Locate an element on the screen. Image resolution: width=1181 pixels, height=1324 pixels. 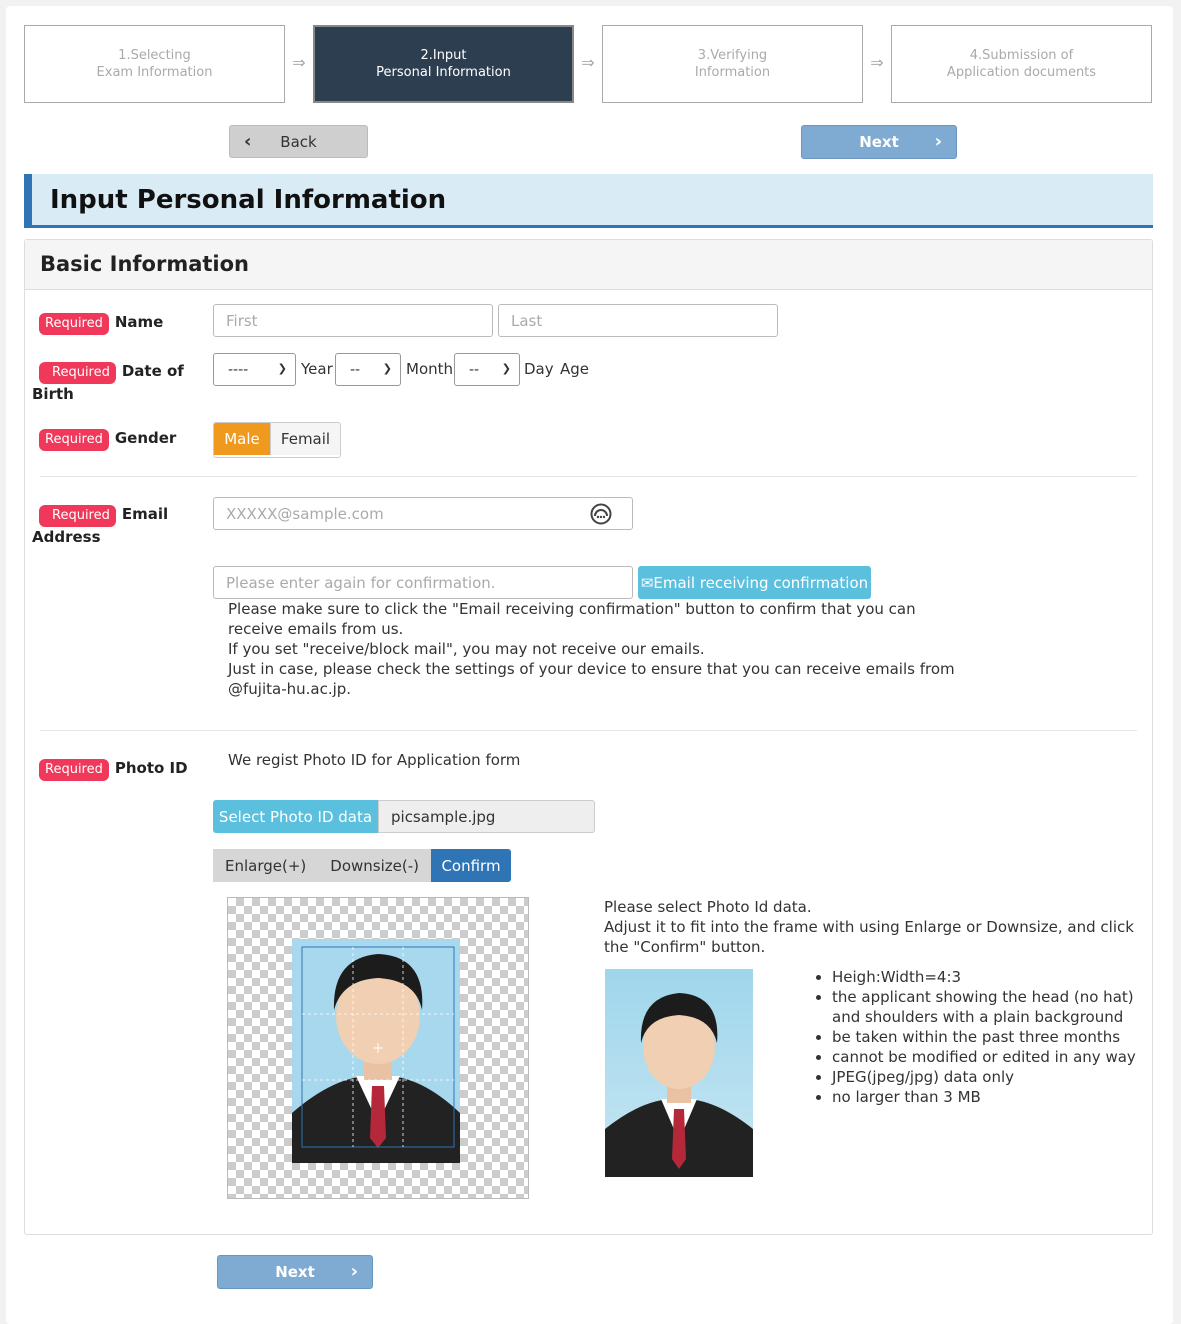
section-title: Basic Information is located at coordinates (588, 265).